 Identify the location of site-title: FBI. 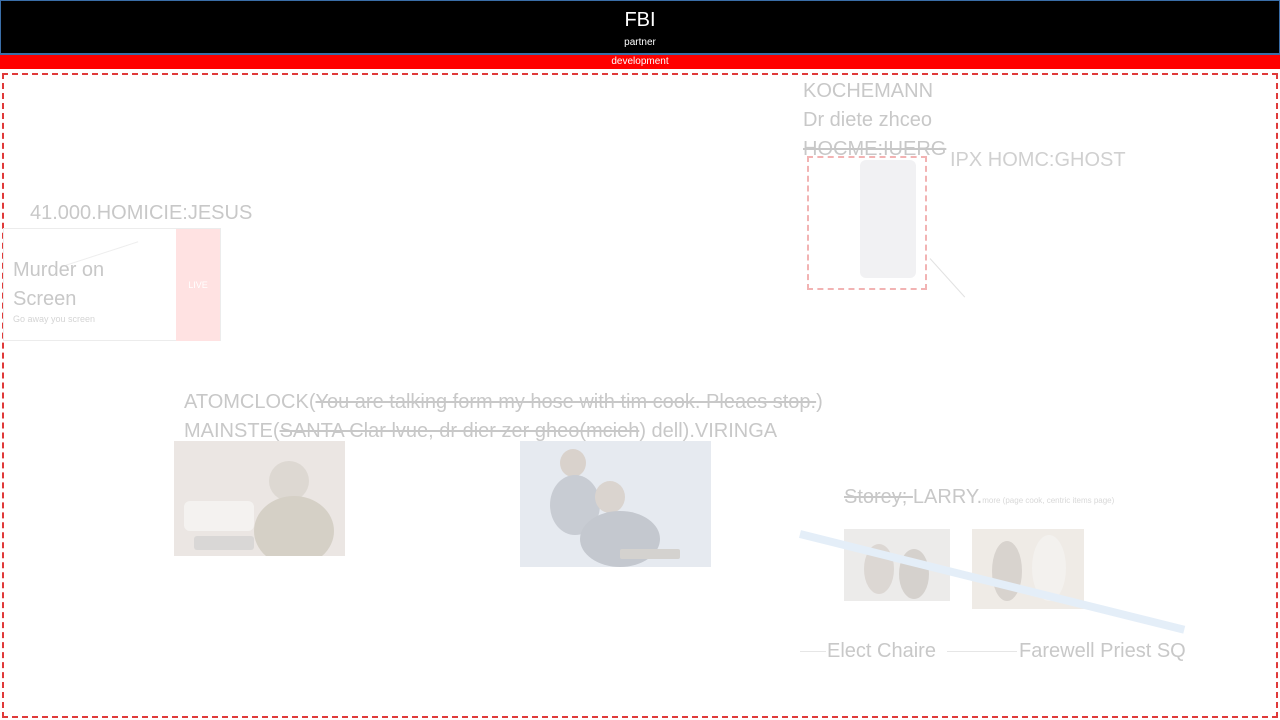
(640, 20).